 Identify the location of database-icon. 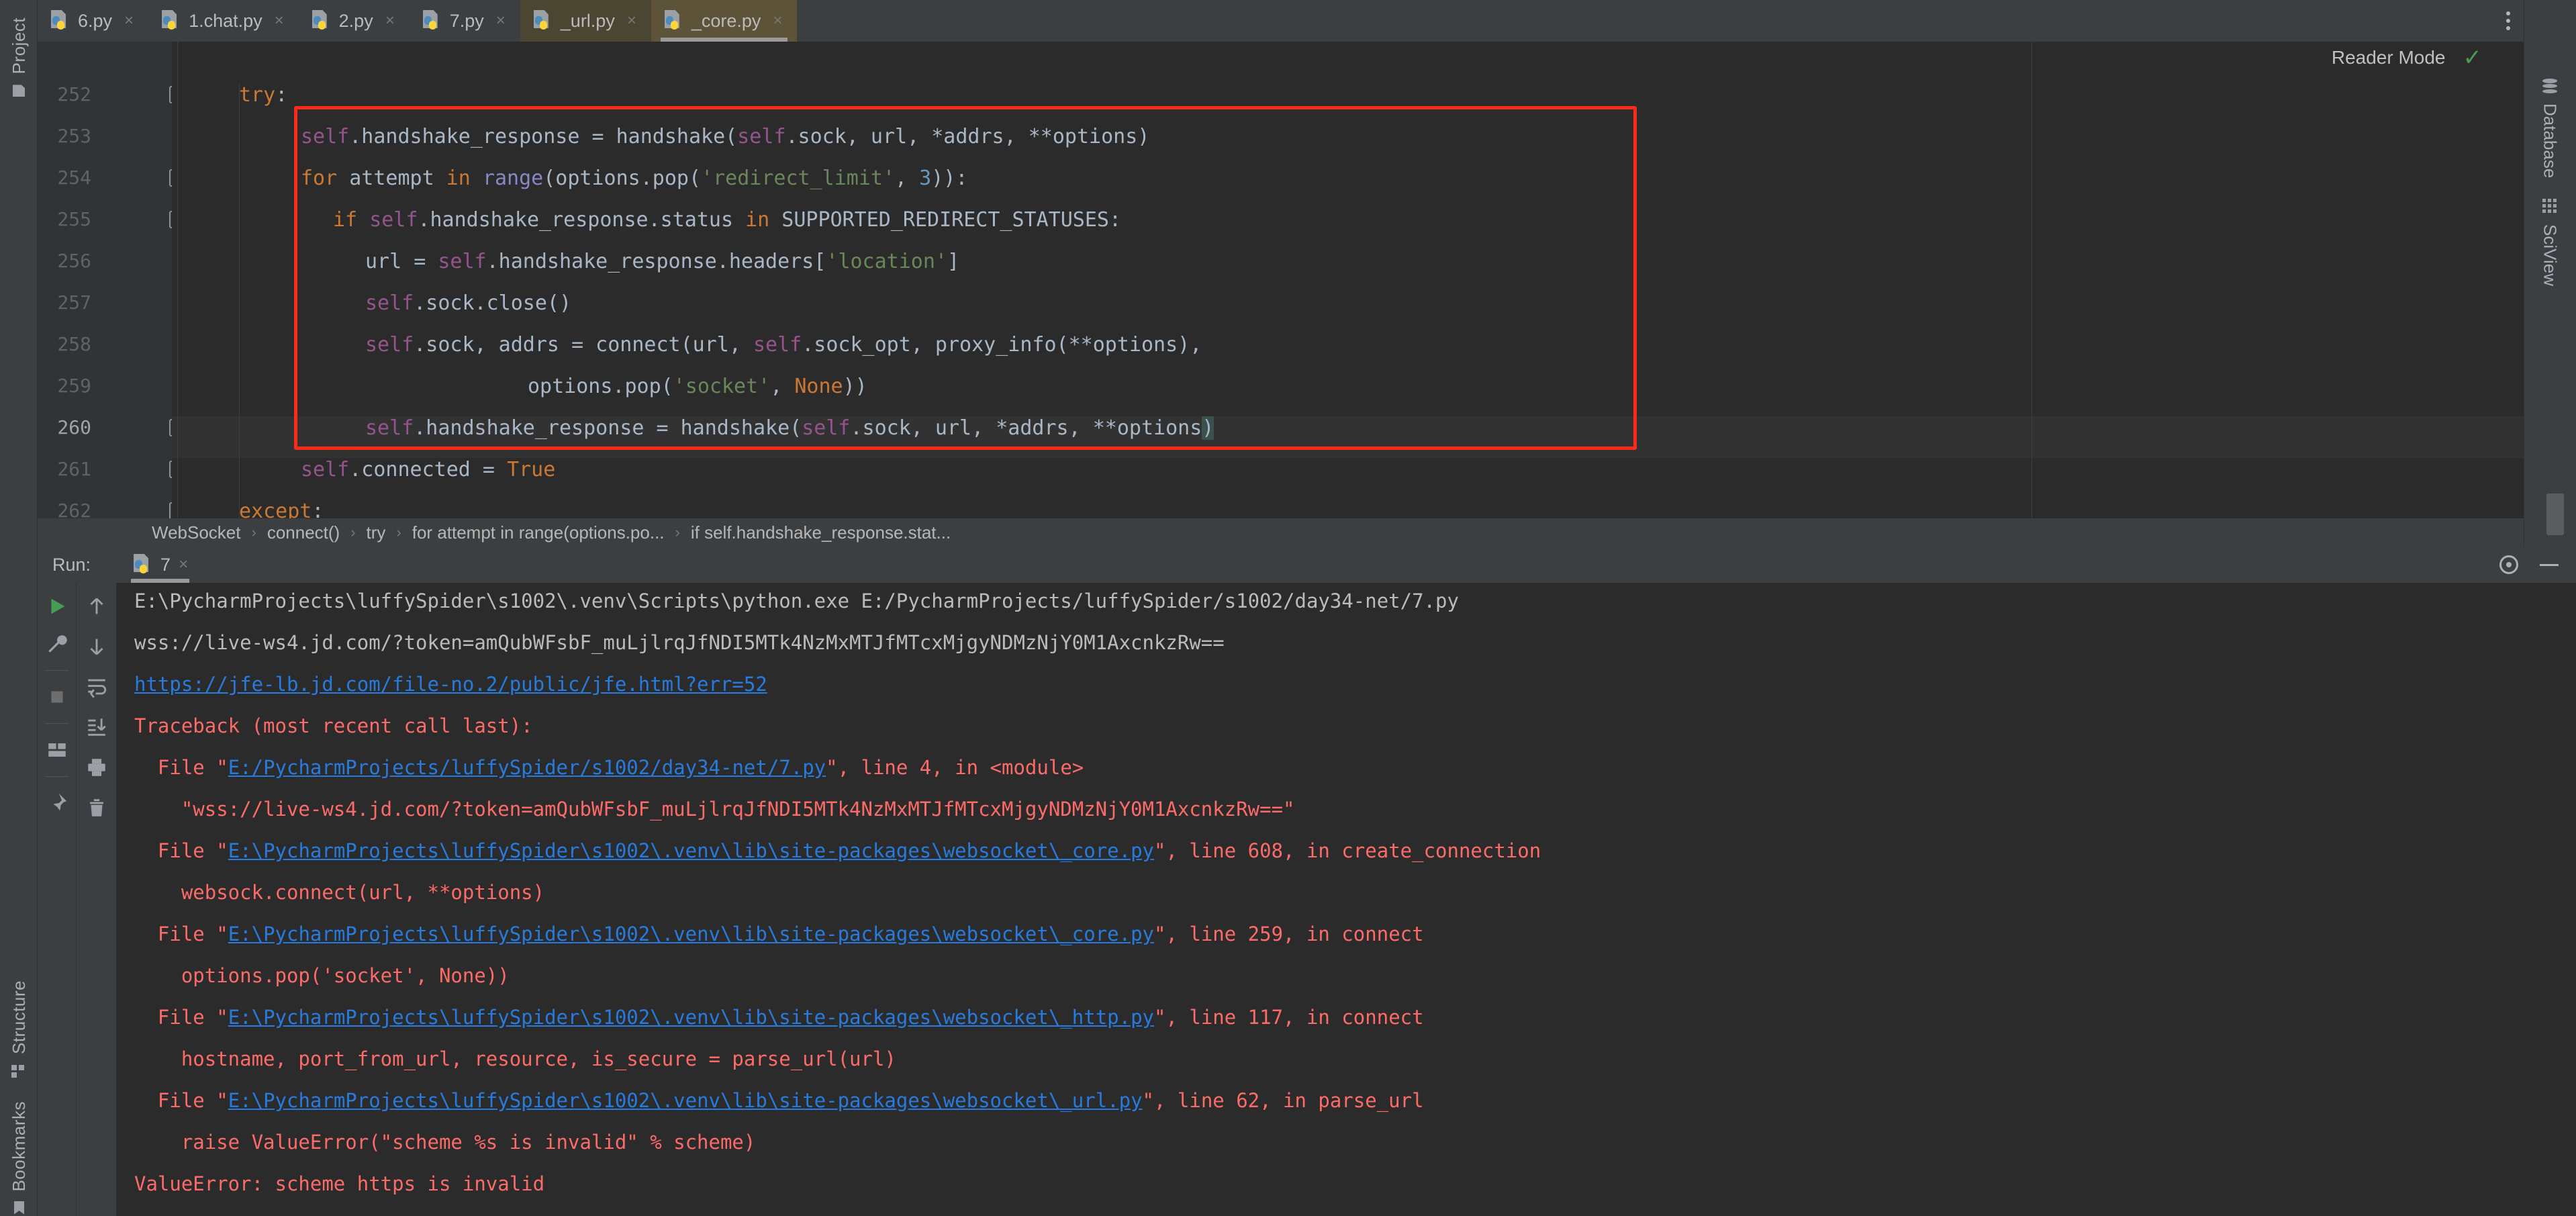
(2549, 85).